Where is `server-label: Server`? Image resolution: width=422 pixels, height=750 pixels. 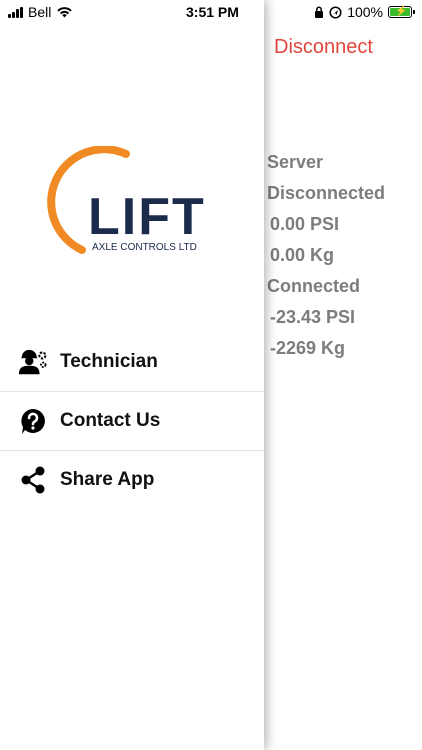 server-label: Server is located at coordinates (295, 162).